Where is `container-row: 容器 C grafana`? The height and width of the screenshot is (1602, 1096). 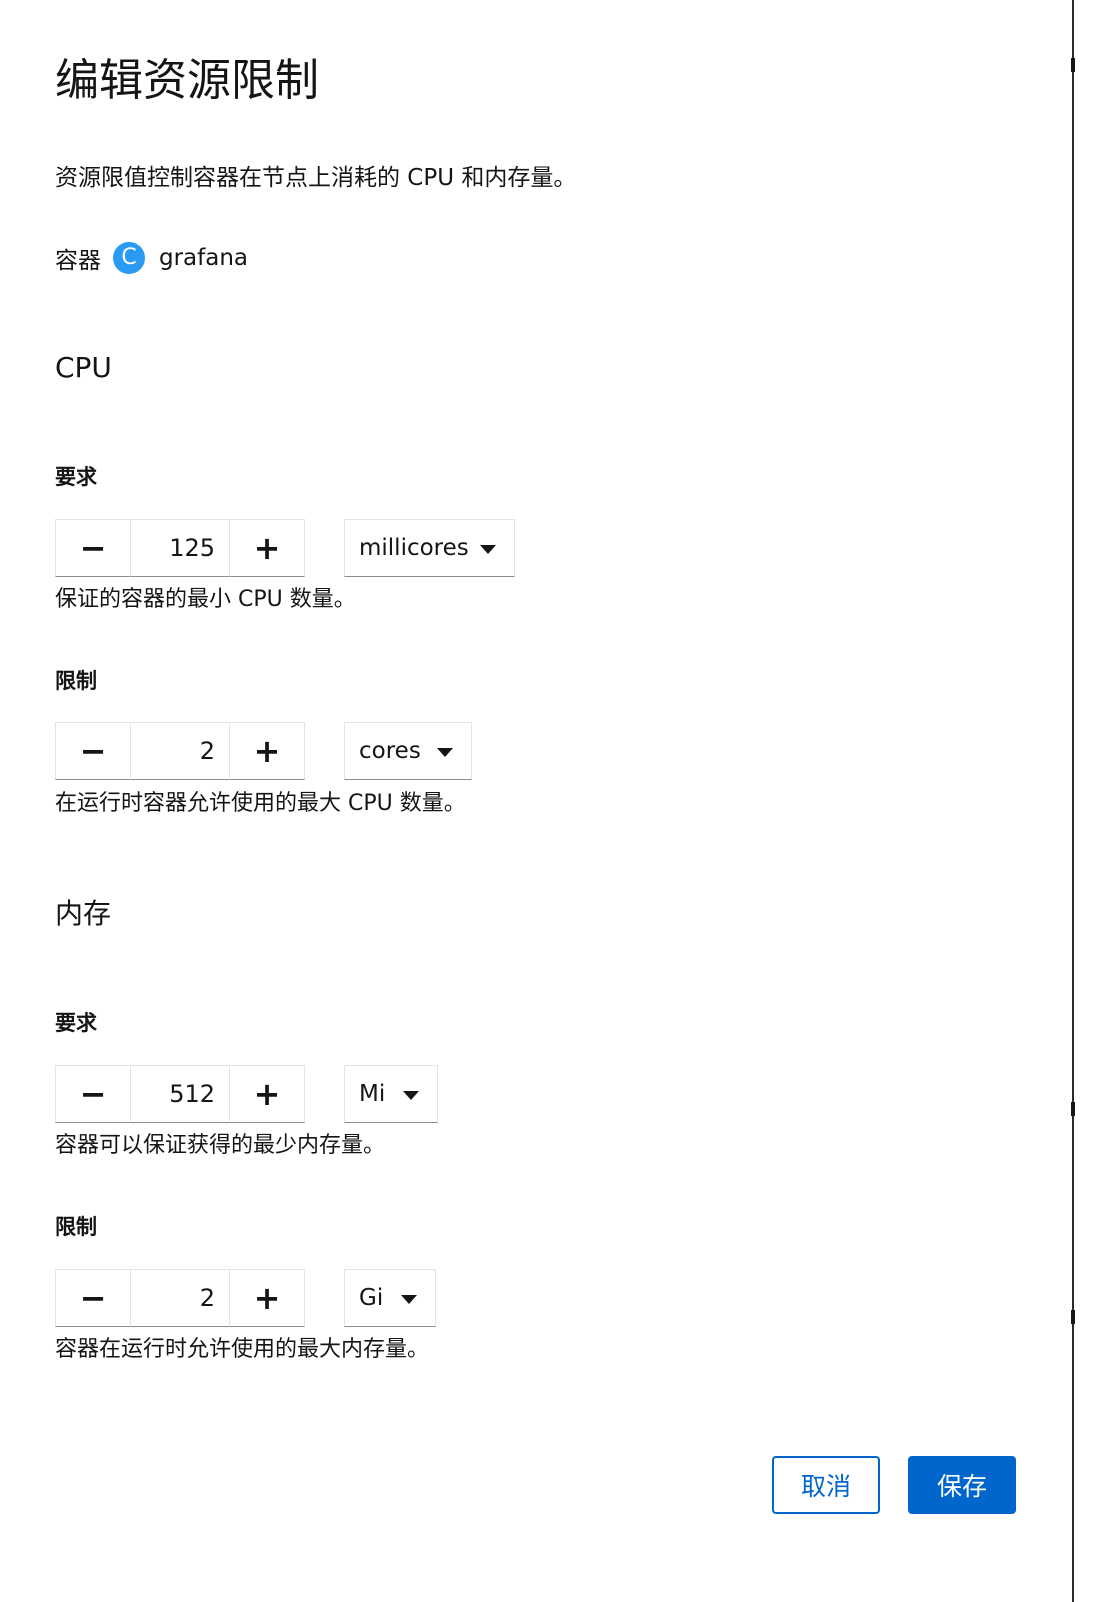
container-row: 容器 C grafana is located at coordinates (151, 258).